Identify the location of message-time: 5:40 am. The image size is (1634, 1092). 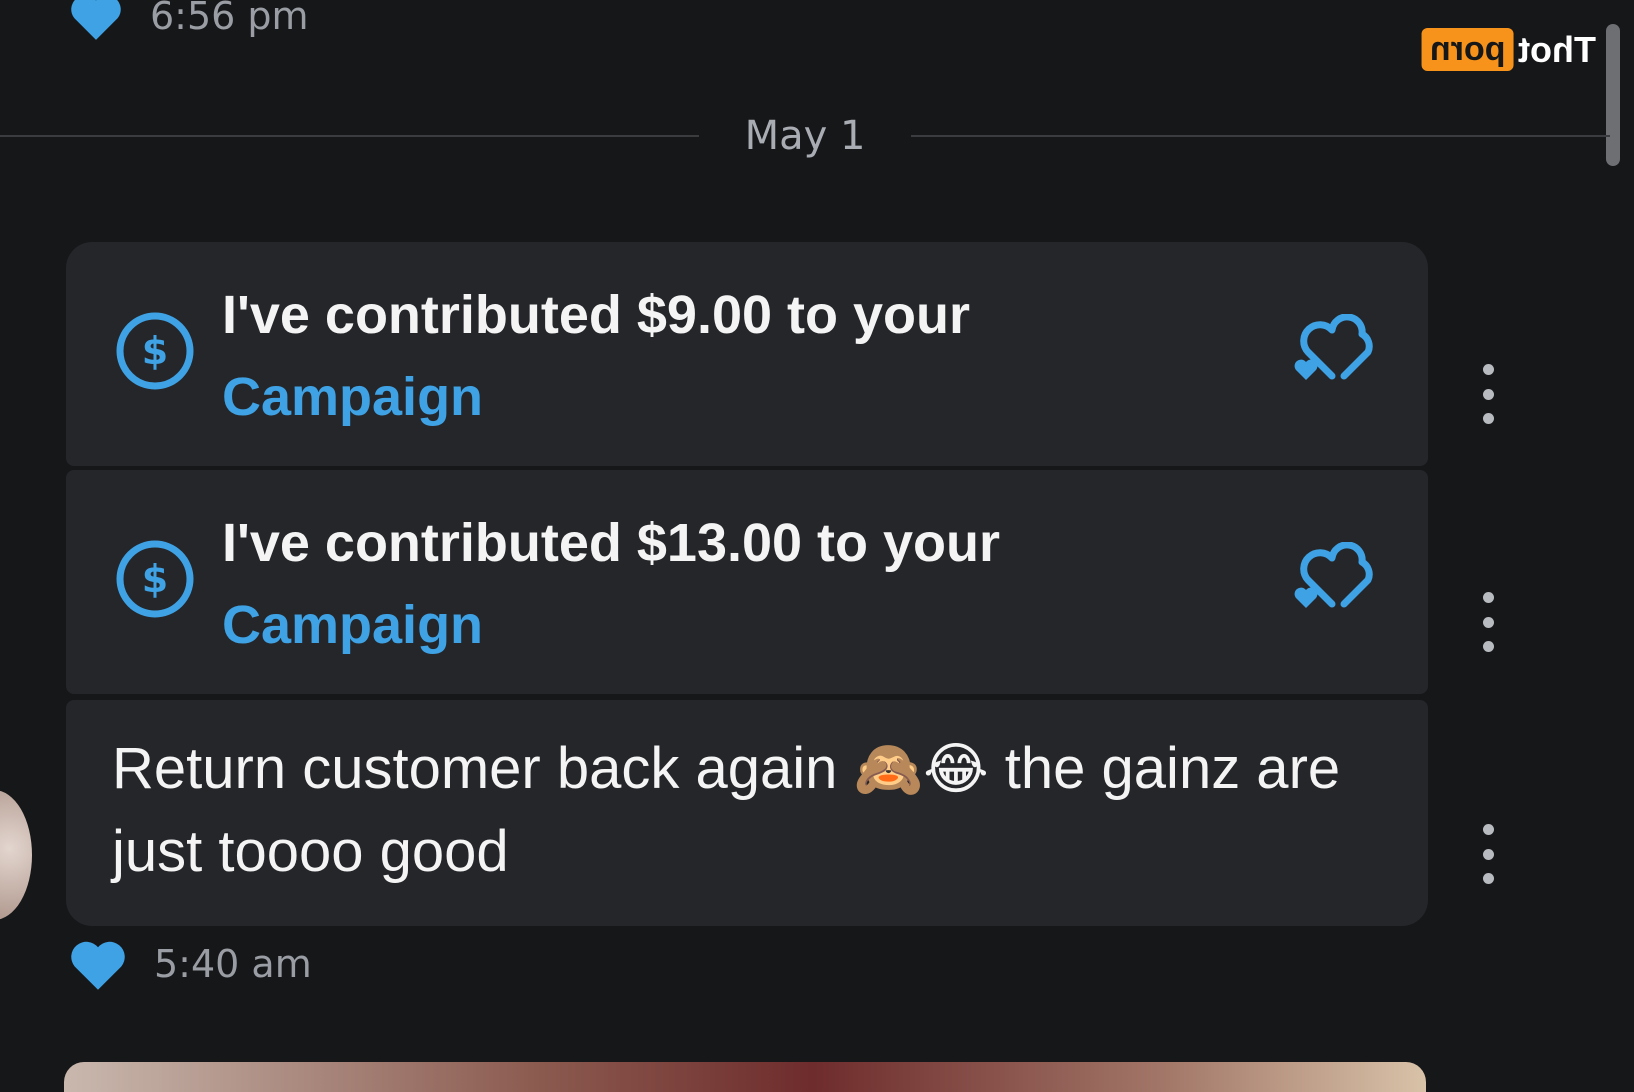
(233, 964).